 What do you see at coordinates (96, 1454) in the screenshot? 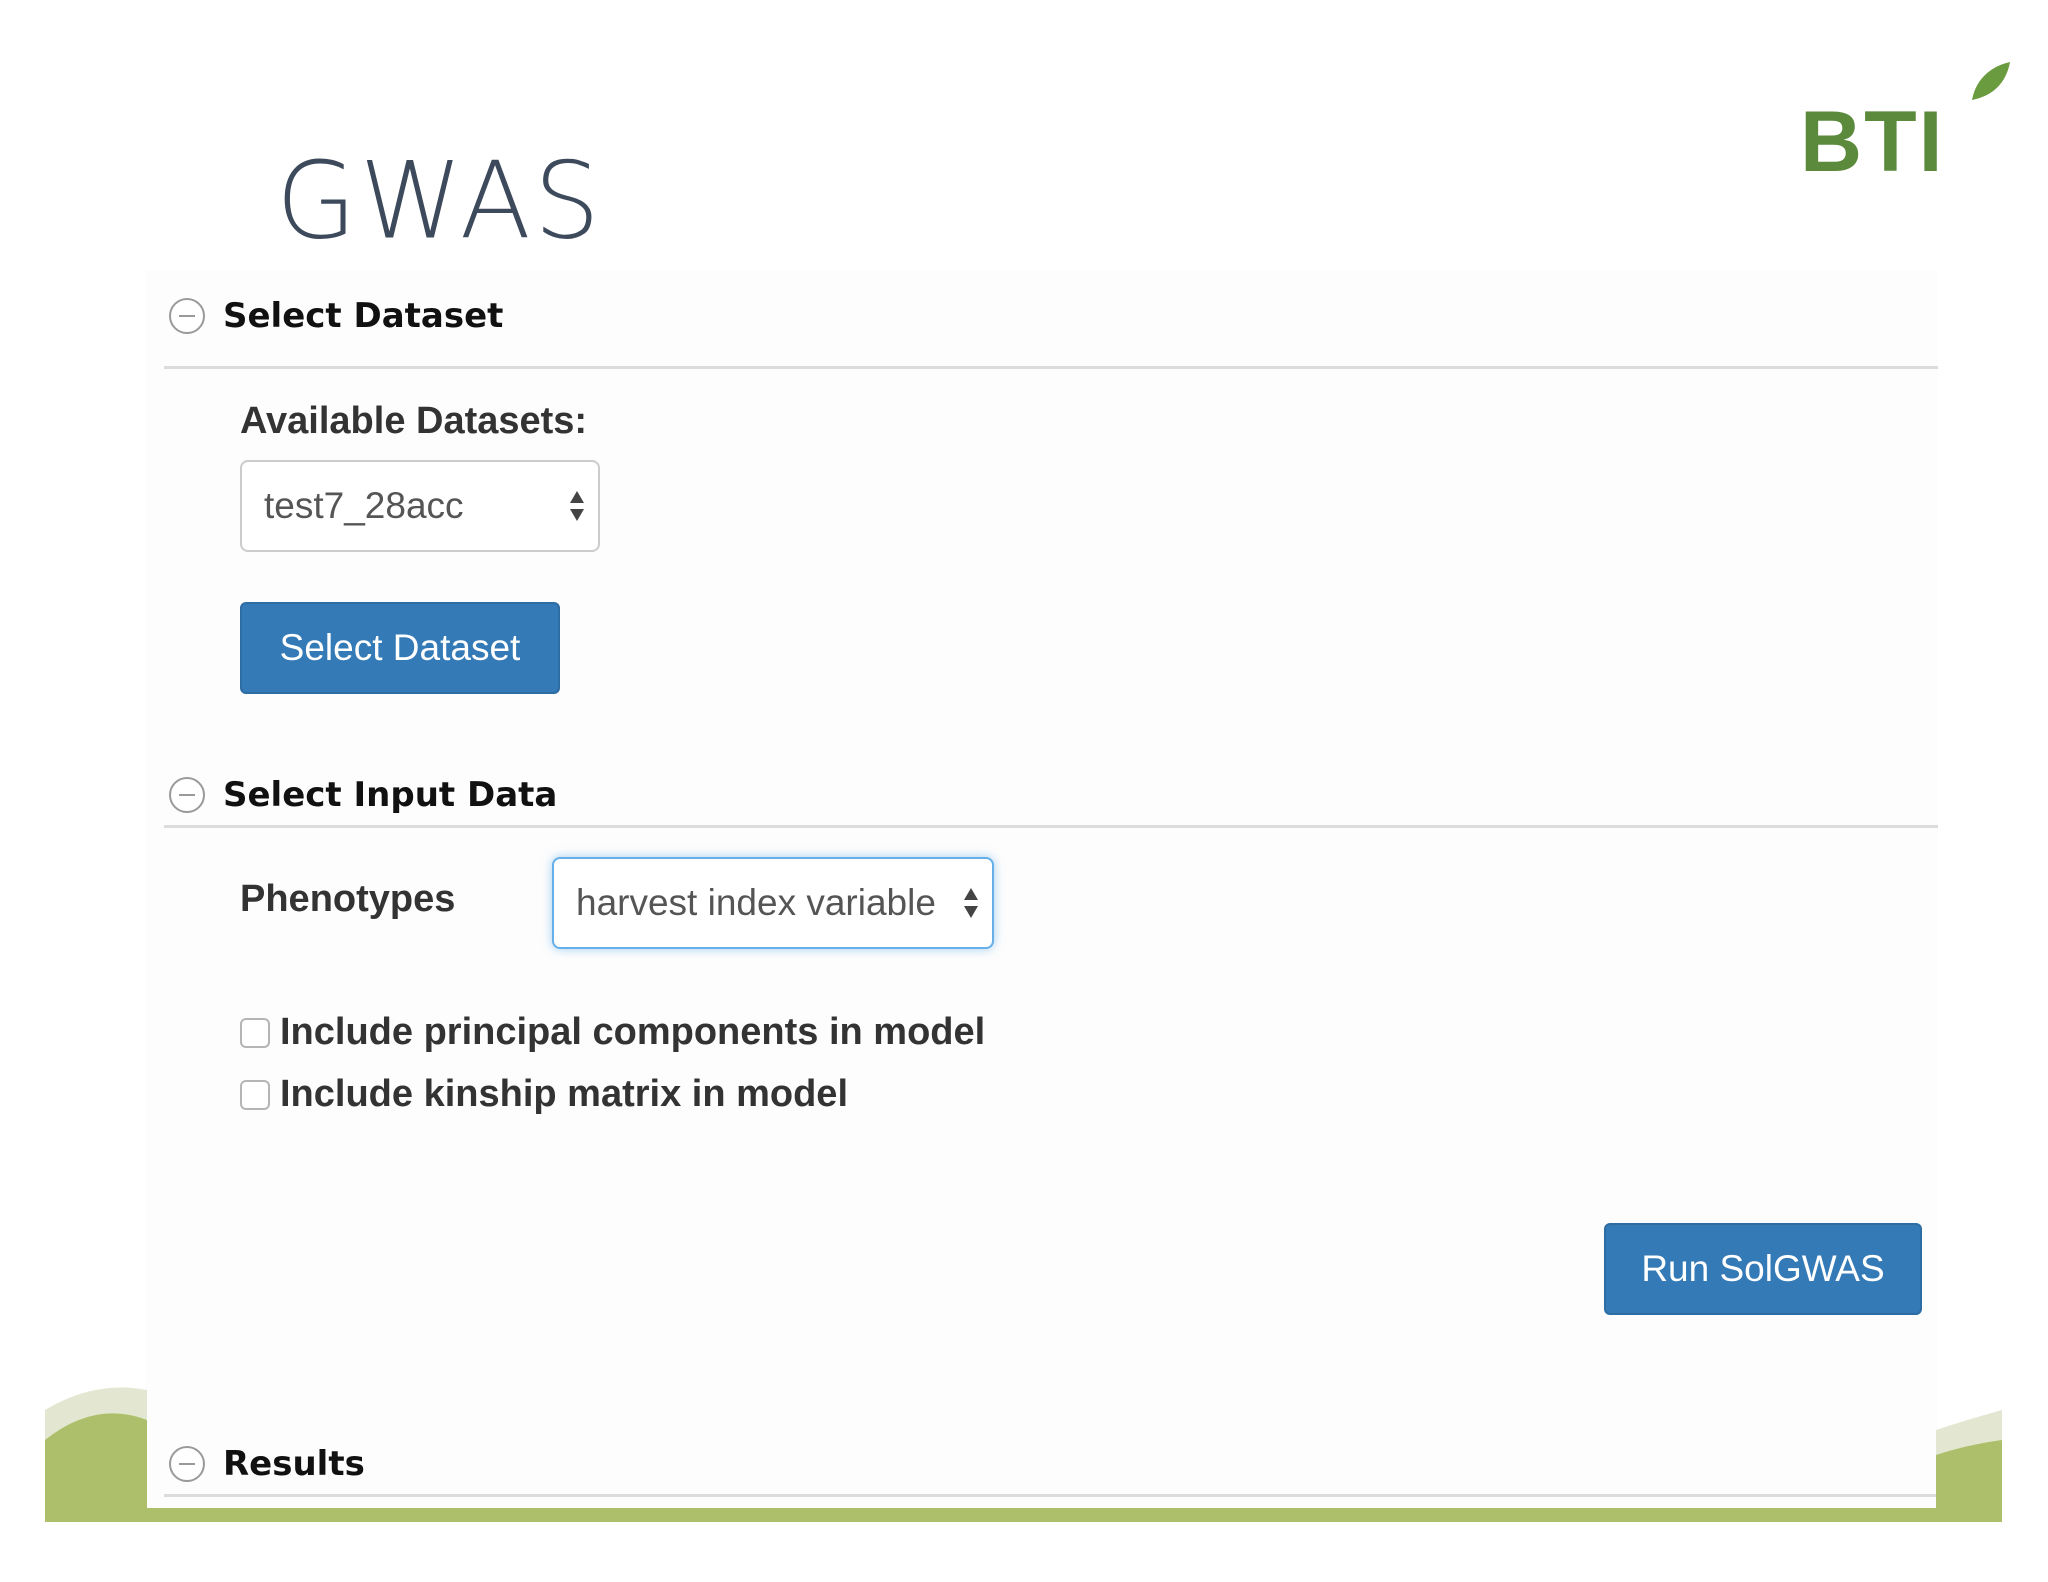
I see `decorative-wave-left` at bounding box center [96, 1454].